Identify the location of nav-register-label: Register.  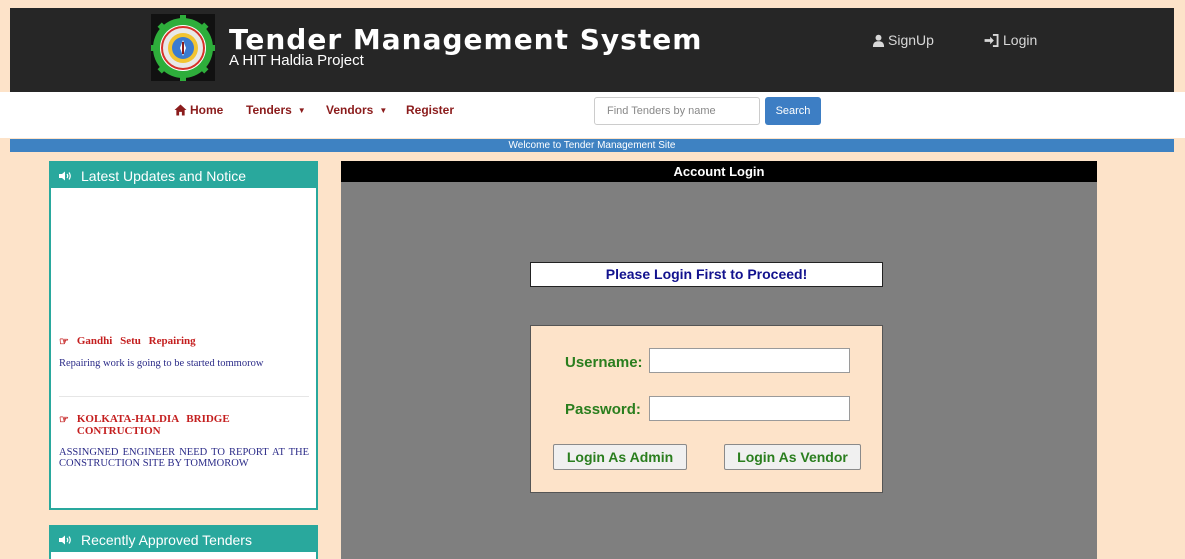
(430, 110).